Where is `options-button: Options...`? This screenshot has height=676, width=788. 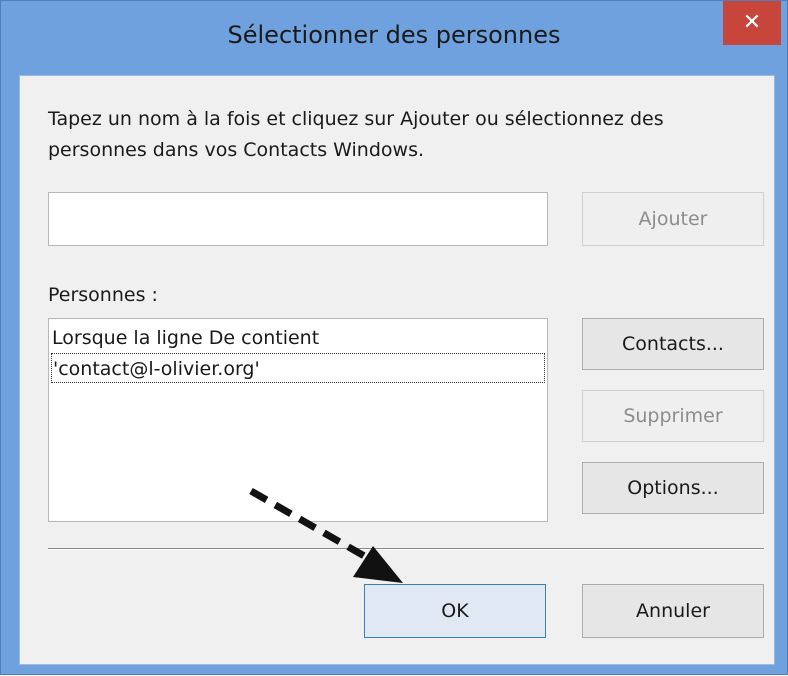
options-button: Options... is located at coordinates (673, 488).